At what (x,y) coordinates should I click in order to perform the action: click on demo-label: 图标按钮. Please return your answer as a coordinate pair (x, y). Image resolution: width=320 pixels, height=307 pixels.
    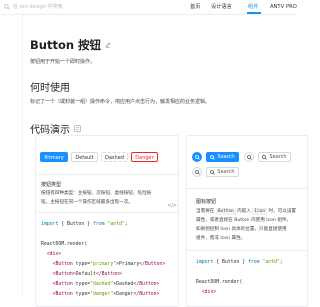
    Looking at the image, I should click on (206, 202).